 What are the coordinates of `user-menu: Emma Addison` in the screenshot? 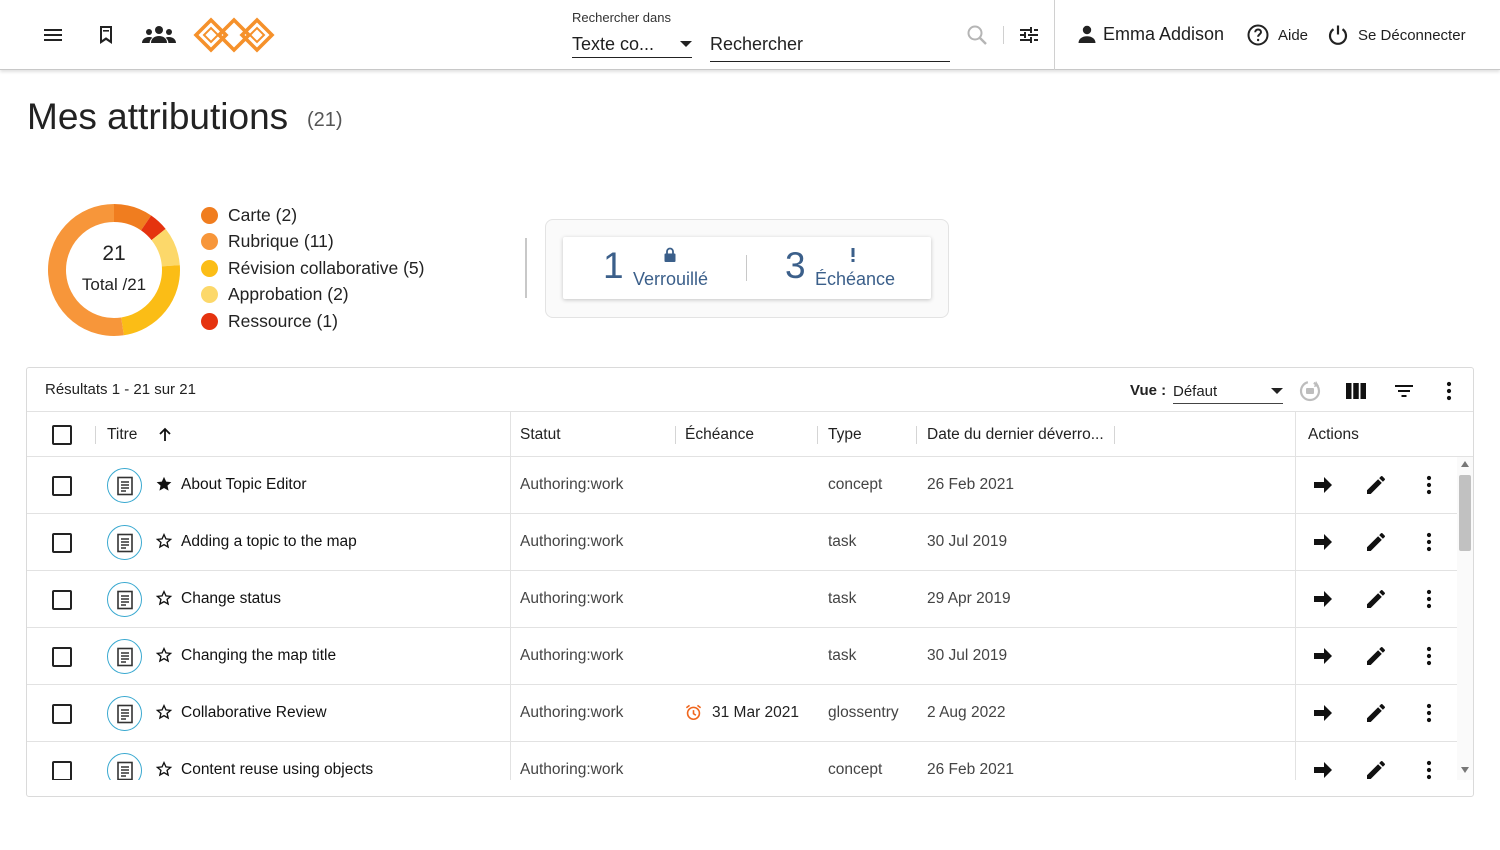 It's located at (1149, 34).